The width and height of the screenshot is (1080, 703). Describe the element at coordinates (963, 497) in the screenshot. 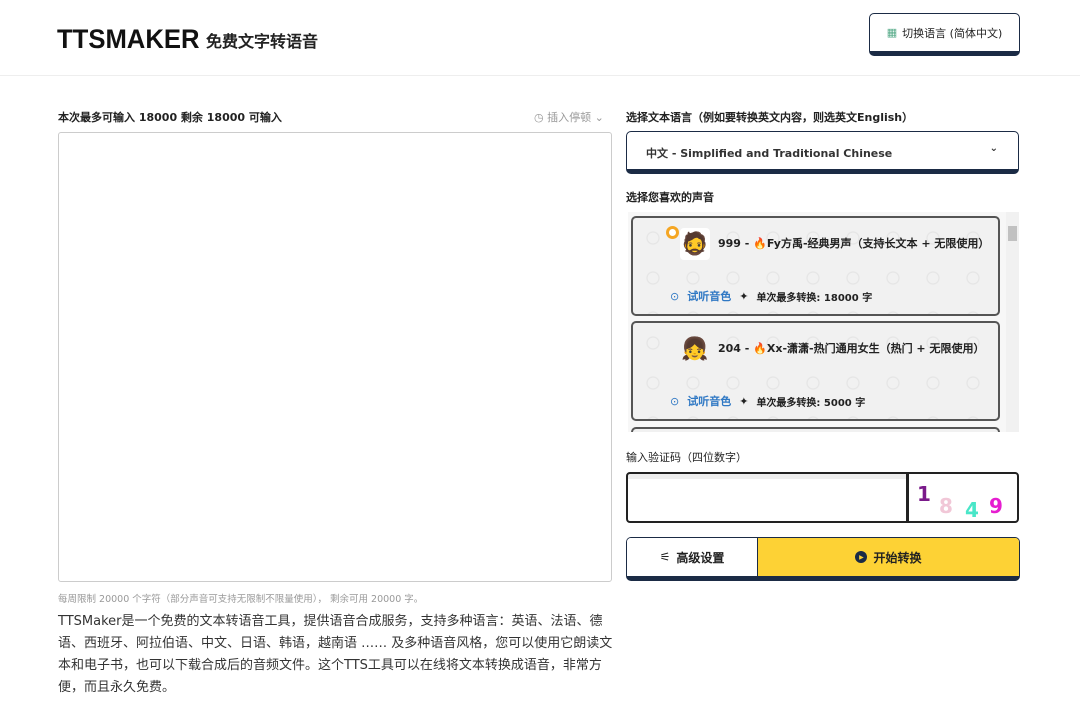

I see `captcha-image: 1 8 4 9` at that location.